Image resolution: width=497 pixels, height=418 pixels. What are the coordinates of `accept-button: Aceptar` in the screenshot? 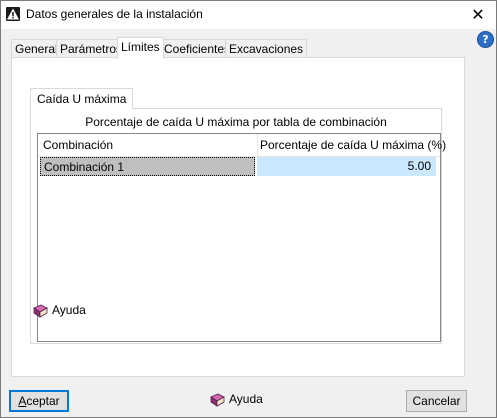 It's located at (39, 401).